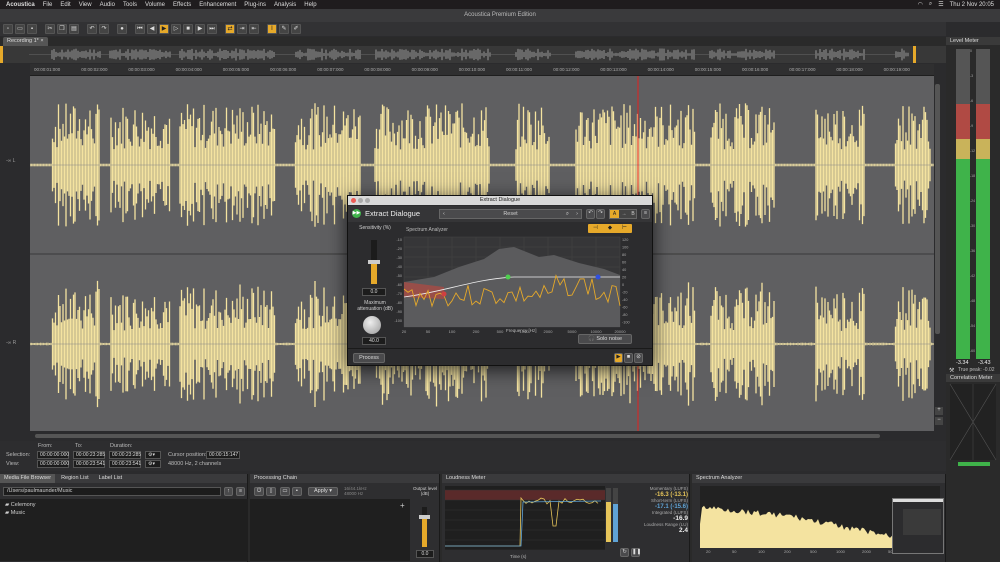  I want to click on reset-loudness-icon: ↻, so click(624, 552).